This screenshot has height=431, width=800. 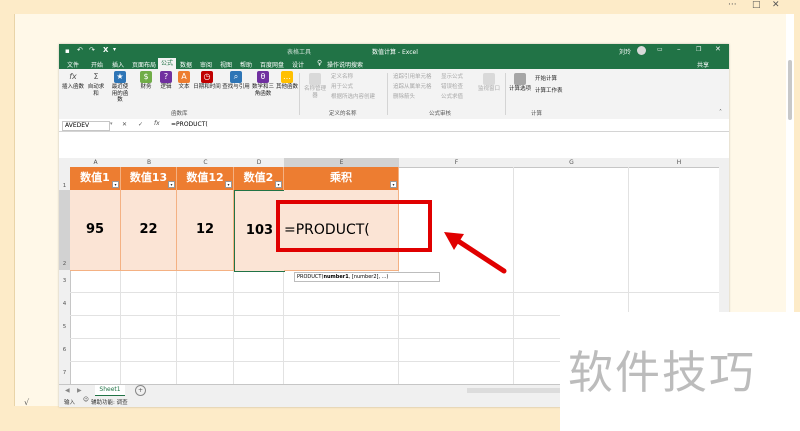 What do you see at coordinates (109, 402) in the screenshot?
I see `accessibility-status: 辅助功能: 调查` at bounding box center [109, 402].